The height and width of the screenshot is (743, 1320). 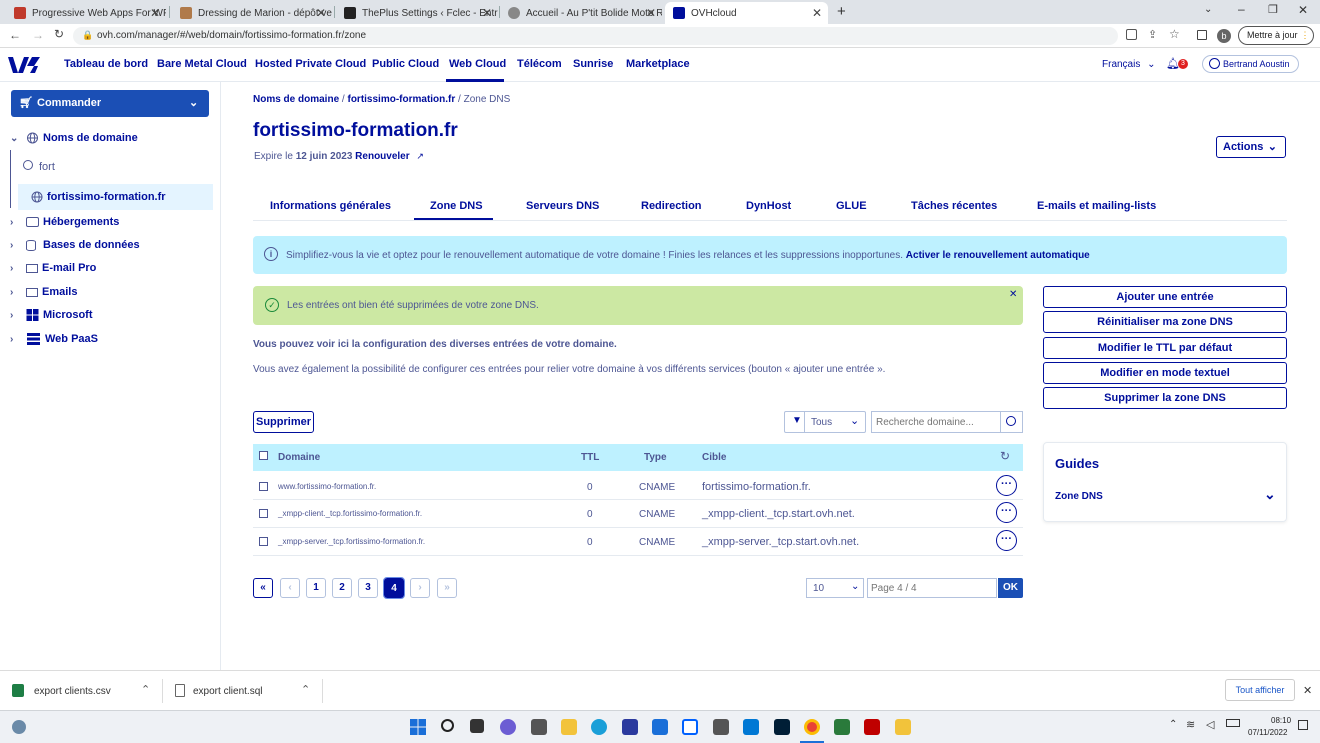 What do you see at coordinates (330, 206) in the screenshot?
I see `tab-informations-generales: Informations générales` at bounding box center [330, 206].